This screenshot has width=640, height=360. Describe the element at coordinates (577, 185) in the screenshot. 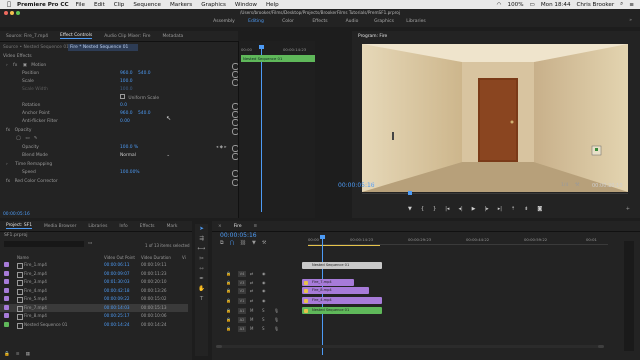

I see `settings-wrench-icon: ⚒` at that location.